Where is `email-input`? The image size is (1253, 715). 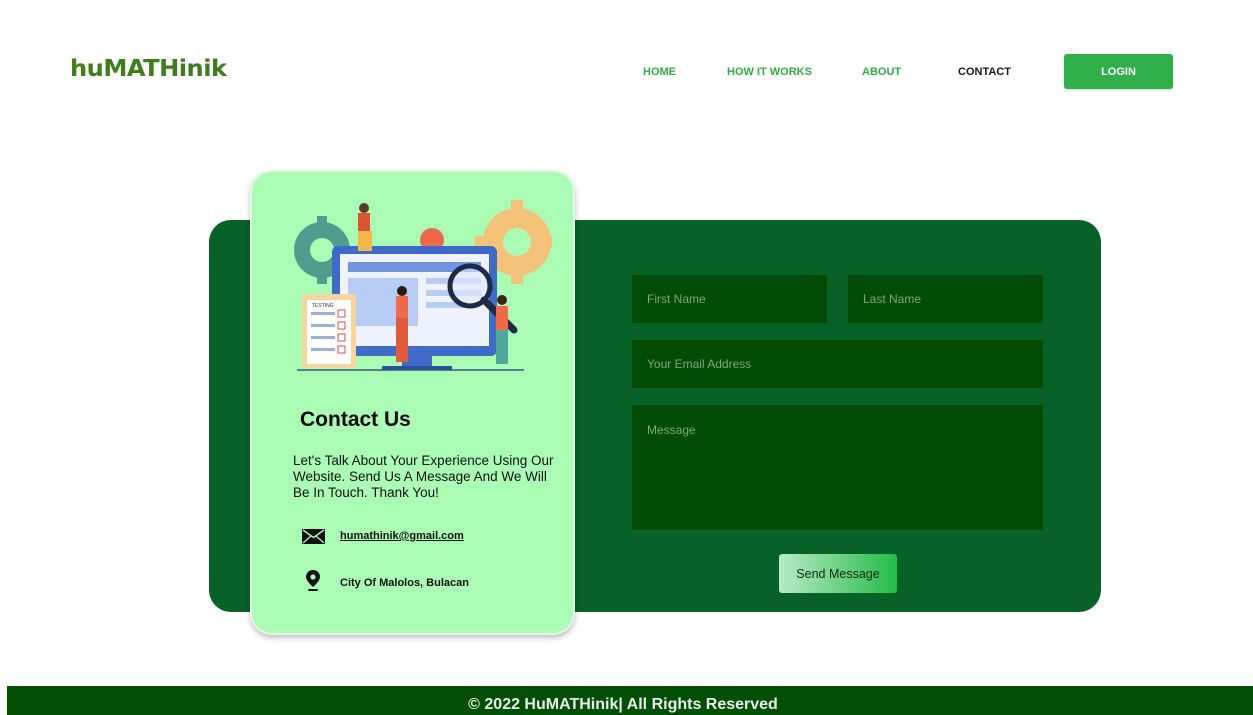 email-input is located at coordinates (837, 364).